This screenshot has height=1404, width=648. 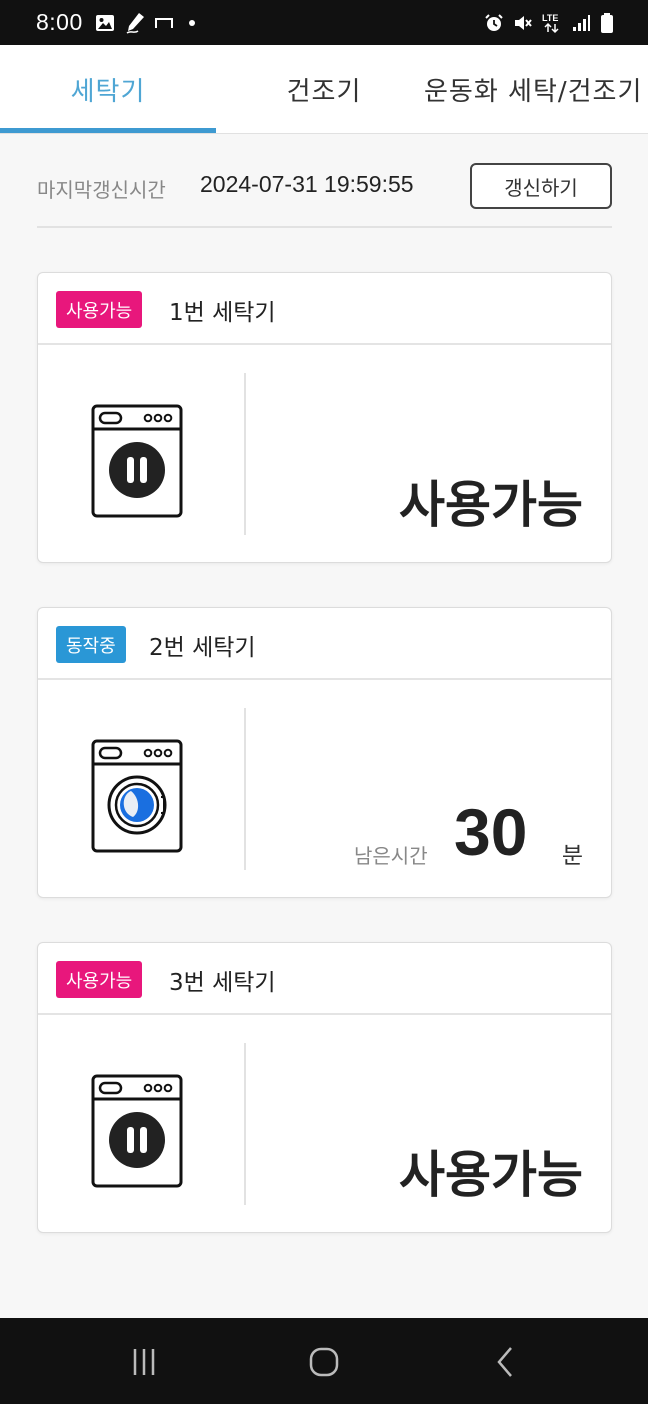 I want to click on refresh-row: 마지막갱신시간 2024-07-31 19:59:55 갱신하기, so click(x=324, y=194).